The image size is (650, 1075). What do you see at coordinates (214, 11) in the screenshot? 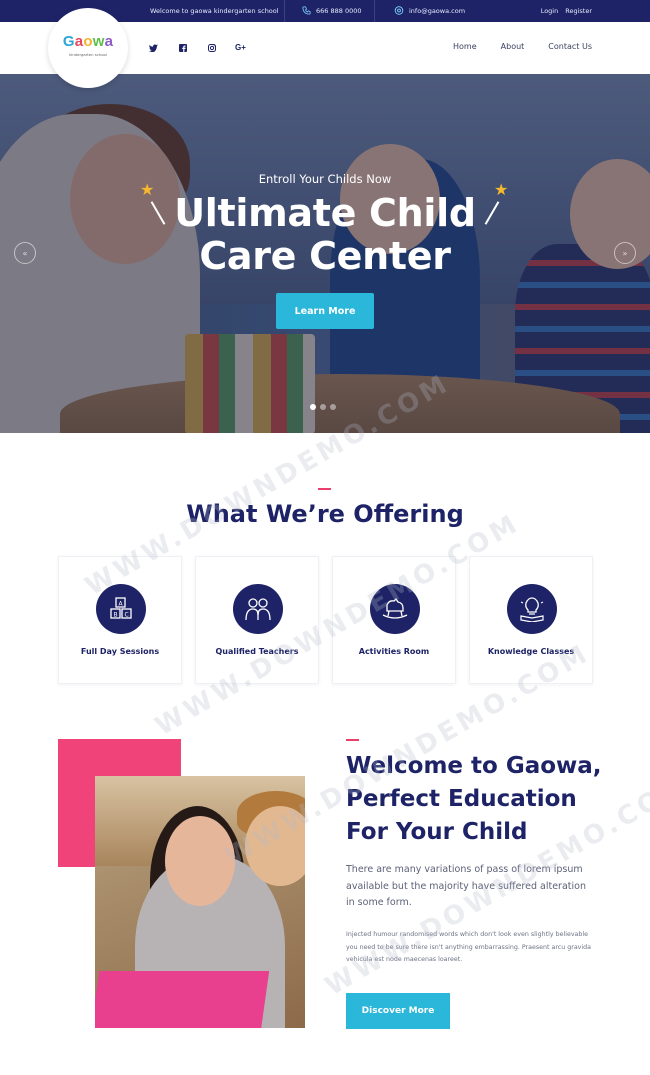
I see `welcome-text: Welcome to gaowa kindergarten school` at bounding box center [214, 11].